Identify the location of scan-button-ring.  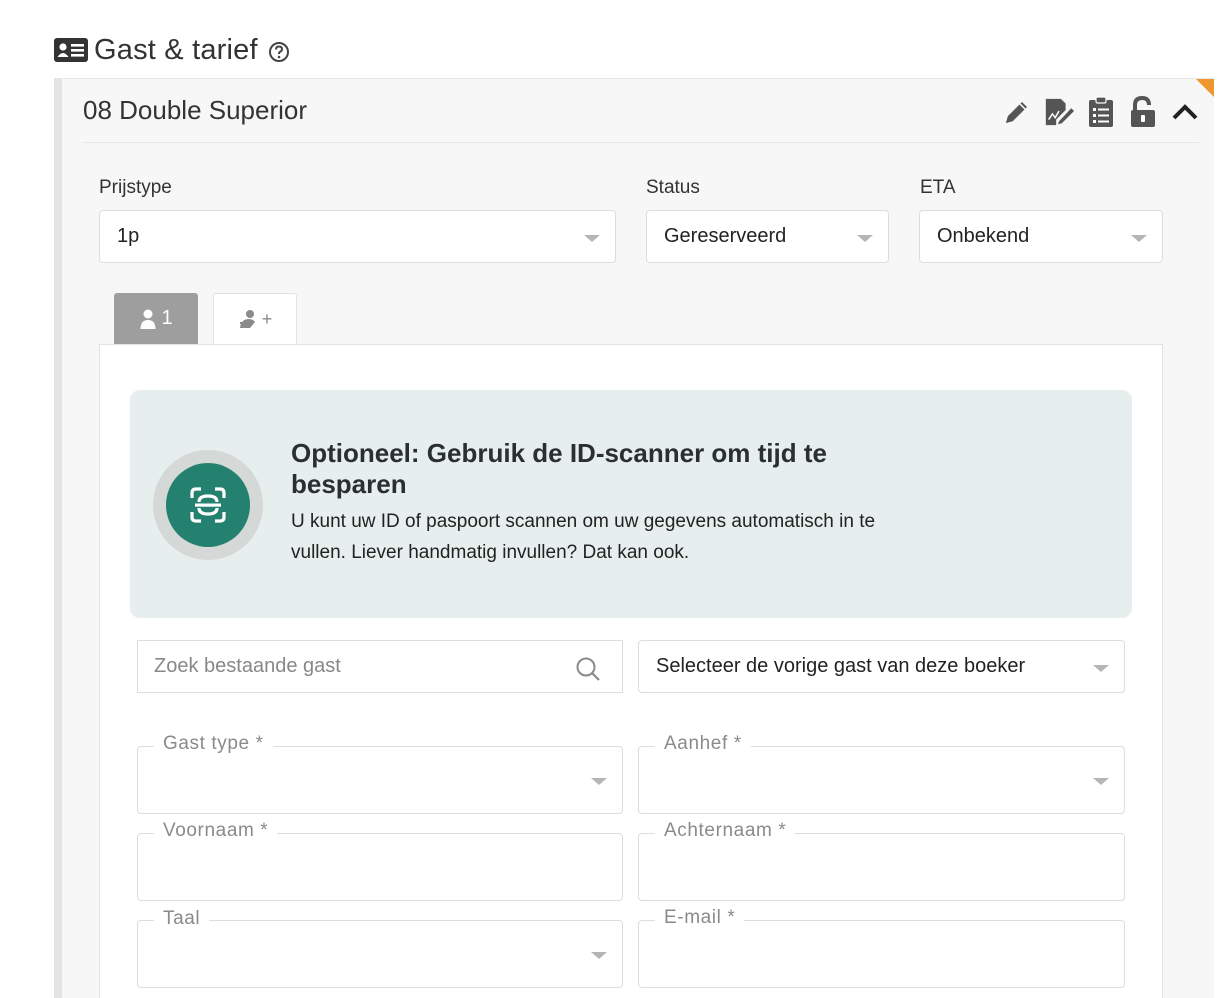
(208, 505).